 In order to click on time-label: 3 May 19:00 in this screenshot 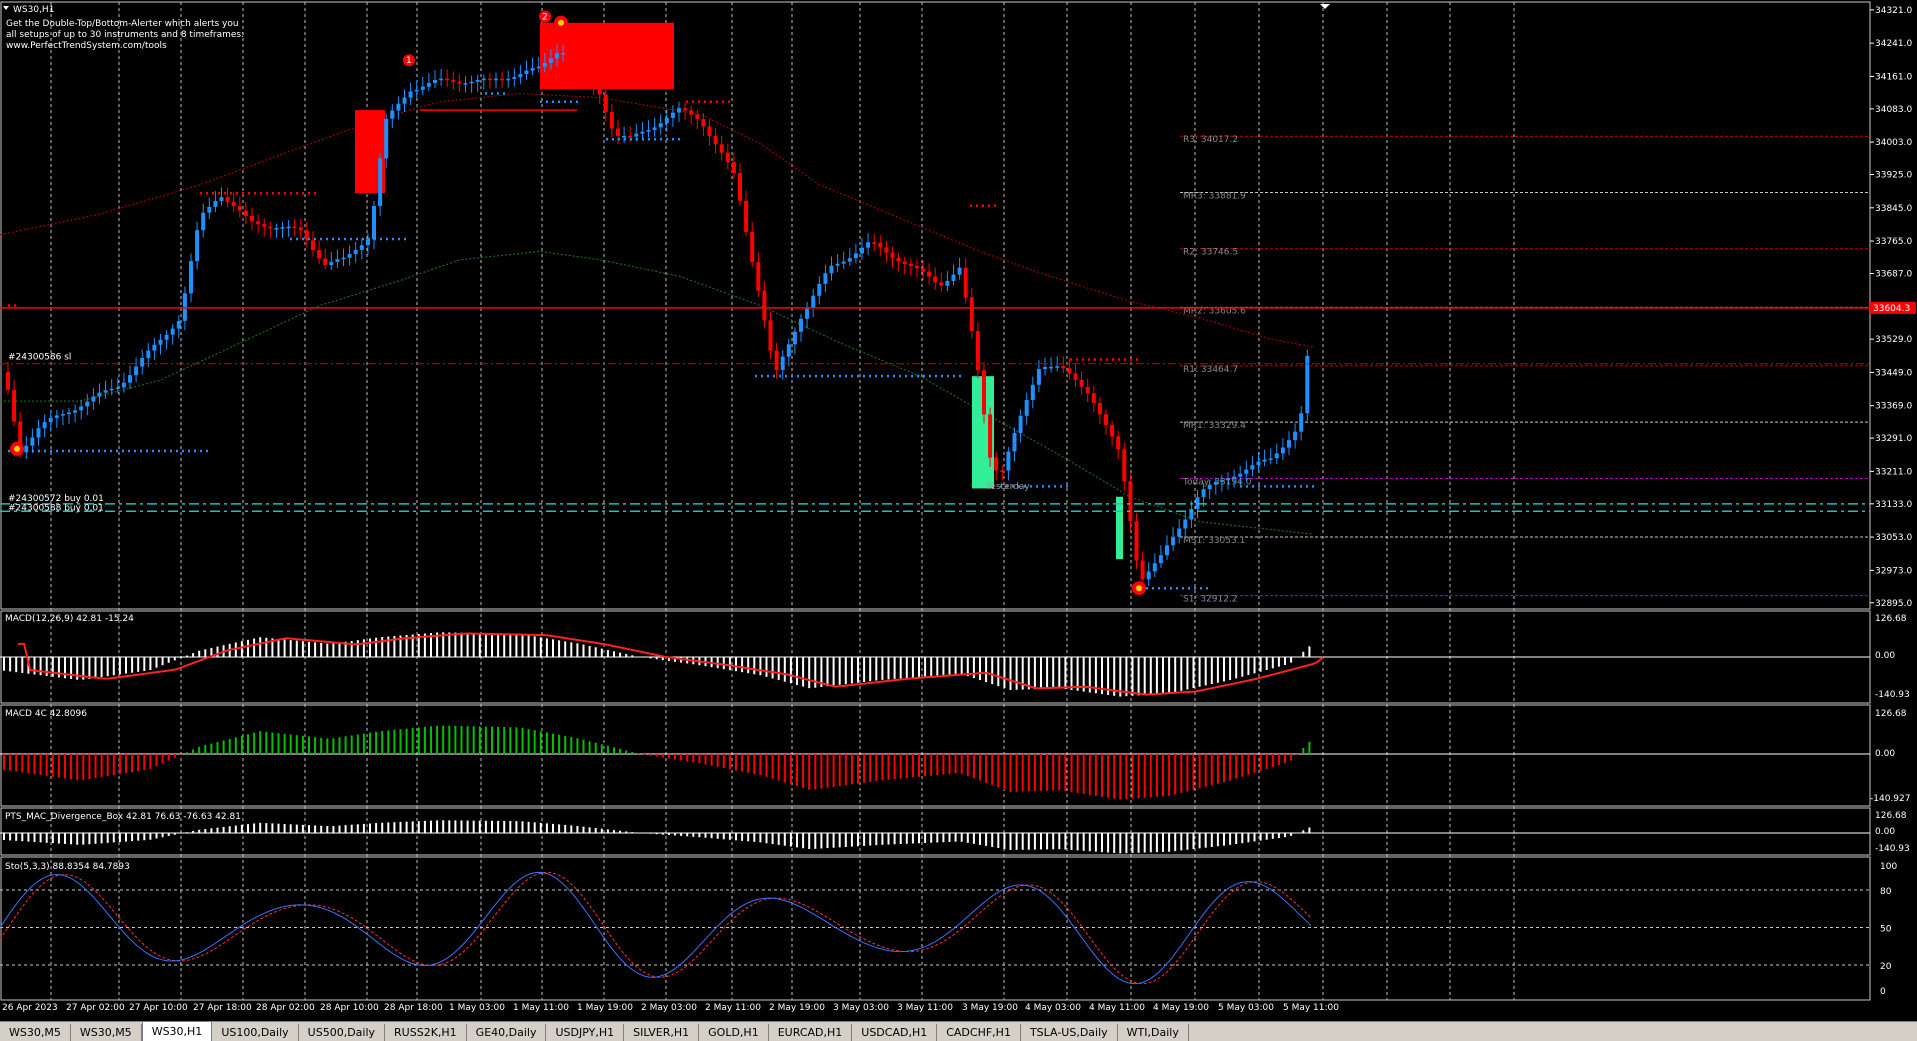, I will do `click(990, 1008)`.